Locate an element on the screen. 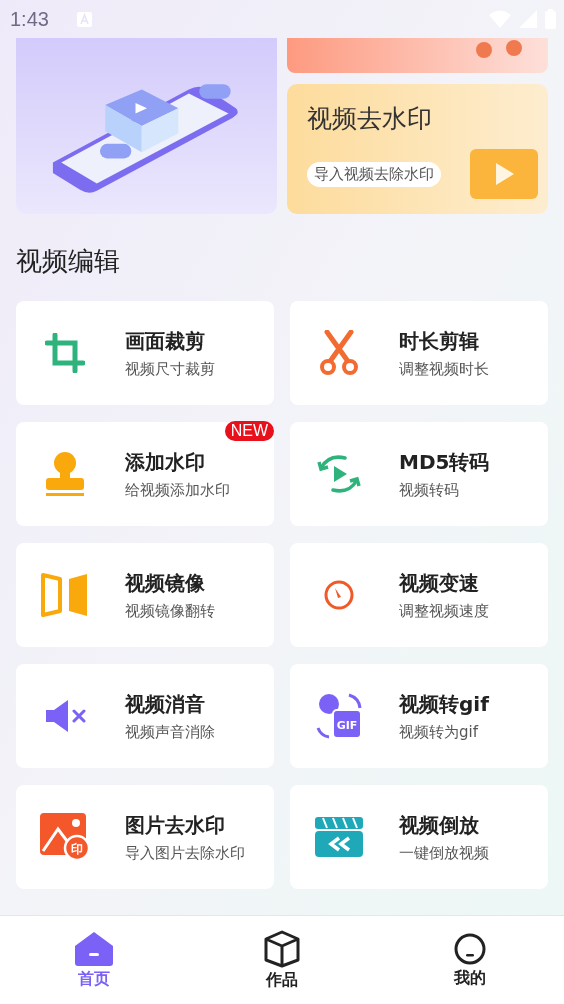  banner-title: 视频去水印 is located at coordinates (370, 119).